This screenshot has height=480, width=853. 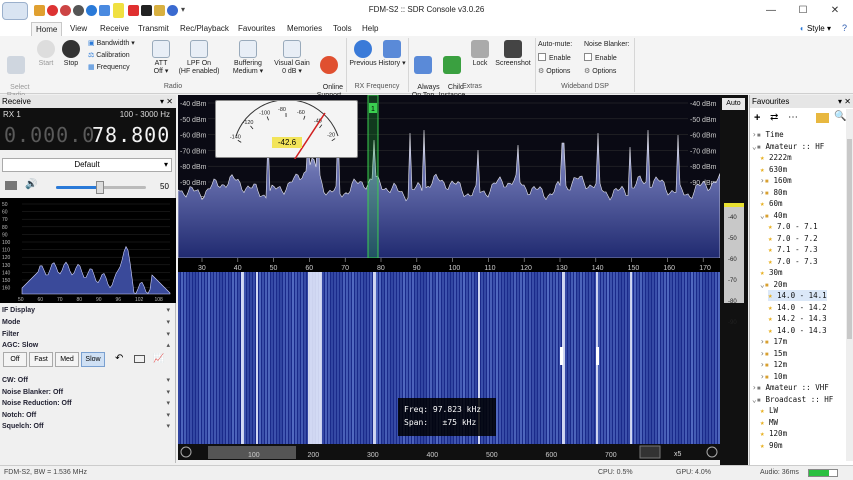 What do you see at coordinates (773, 376) in the screenshot?
I see `favourites-node: ›▪ 10m` at bounding box center [773, 376].